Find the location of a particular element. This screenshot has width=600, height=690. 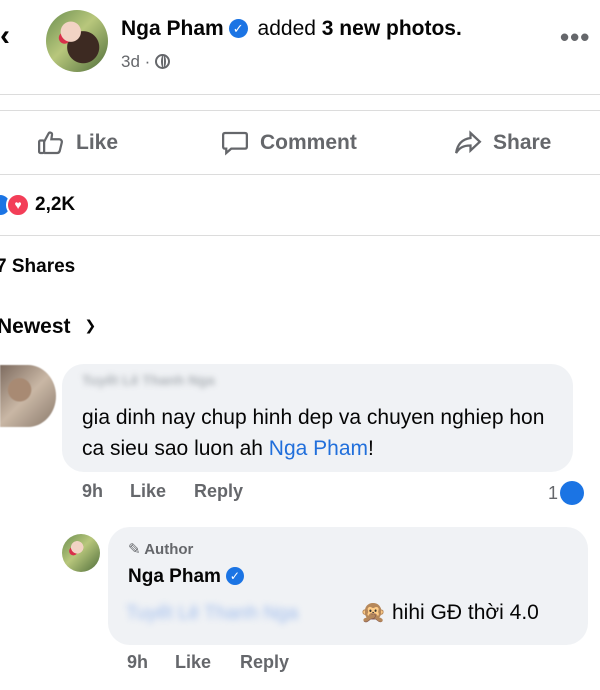

reply-text: 🙊 hihi GĐ thời 4.0 is located at coordinates (449, 613).